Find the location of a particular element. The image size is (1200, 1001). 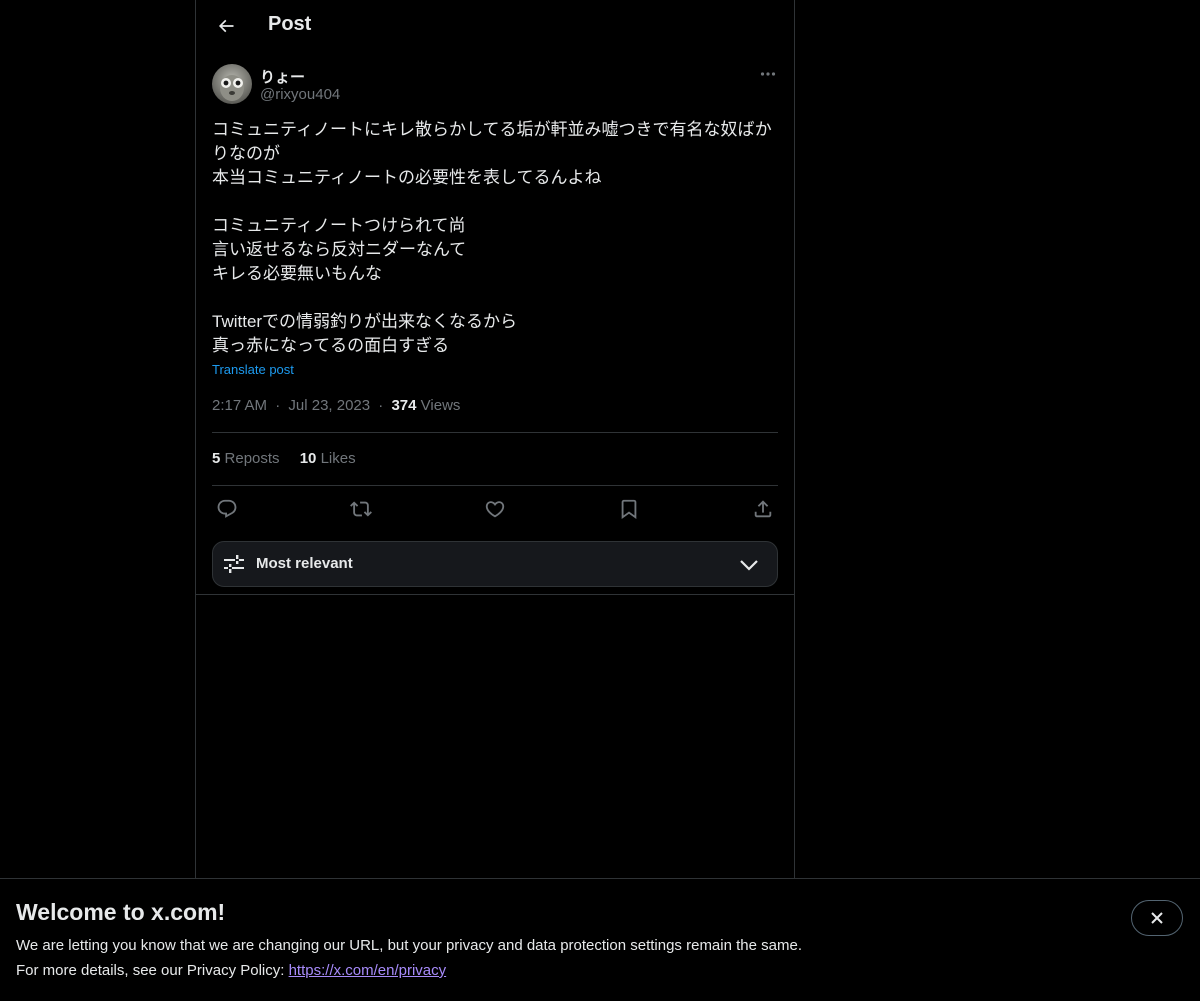

share-button is located at coordinates (763, 509).